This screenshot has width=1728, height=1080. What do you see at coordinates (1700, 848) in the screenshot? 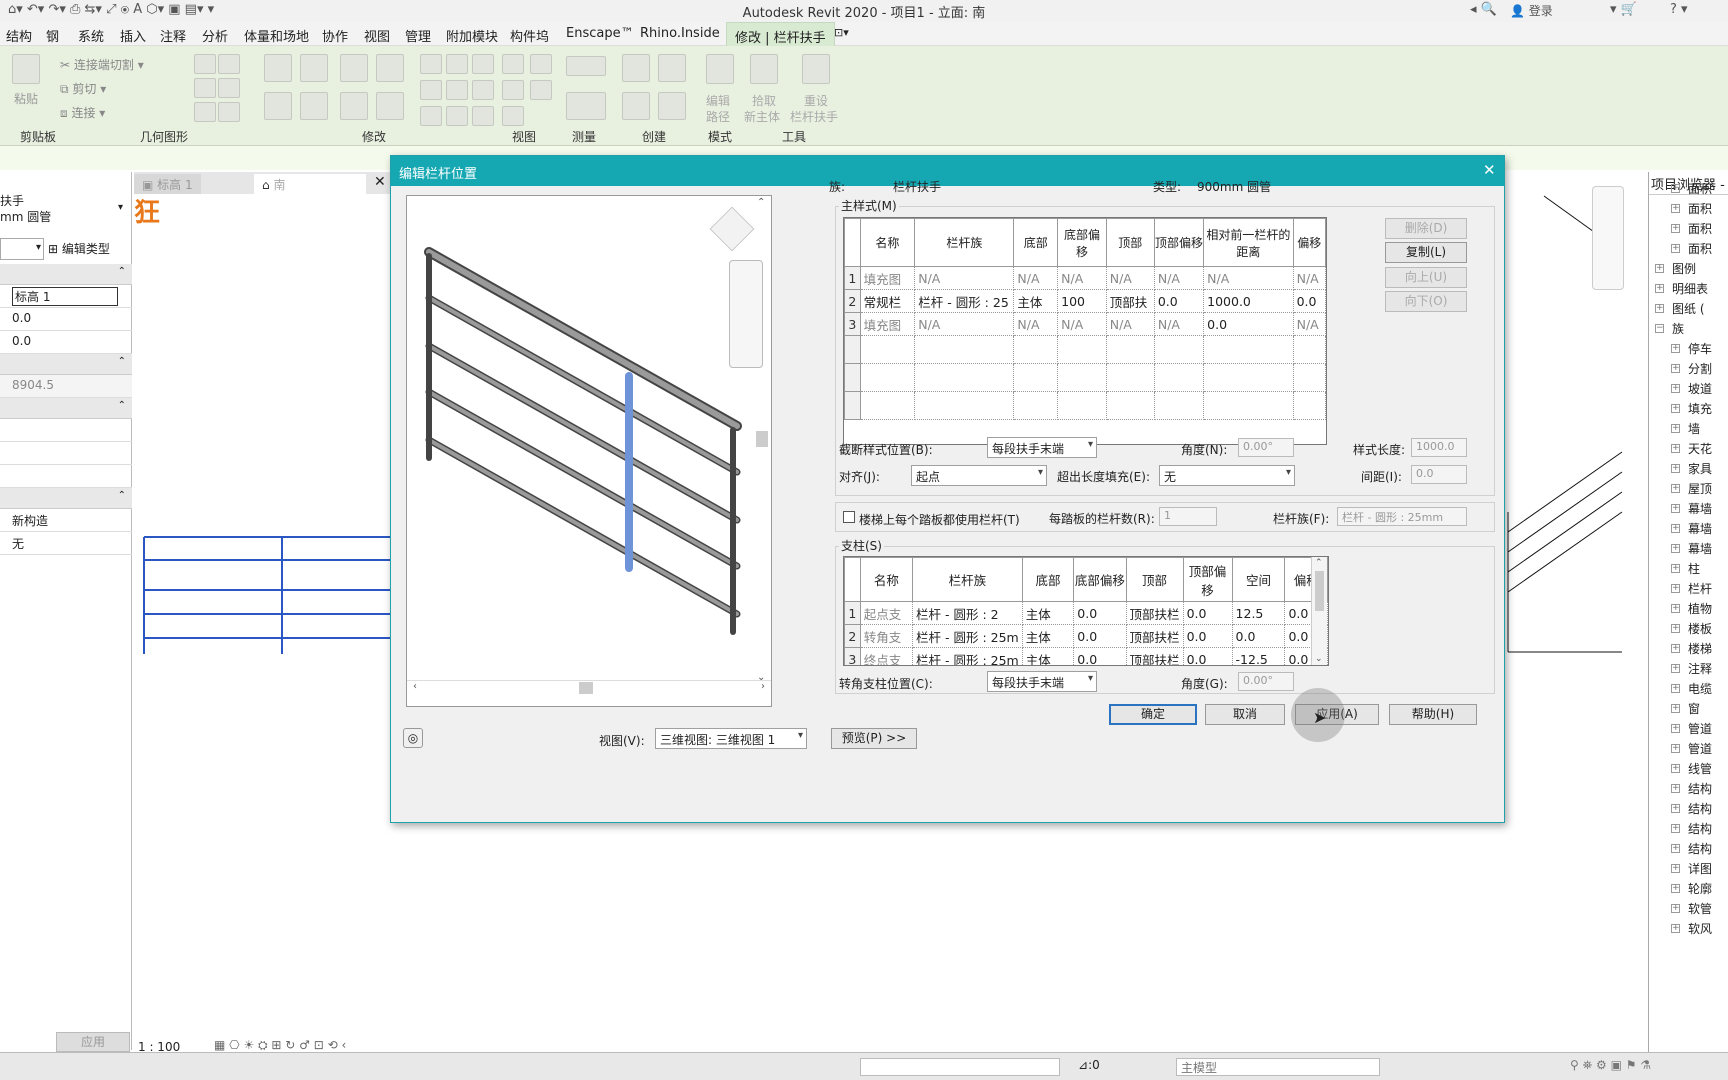
I see `browser-item: 结构` at bounding box center [1700, 848].